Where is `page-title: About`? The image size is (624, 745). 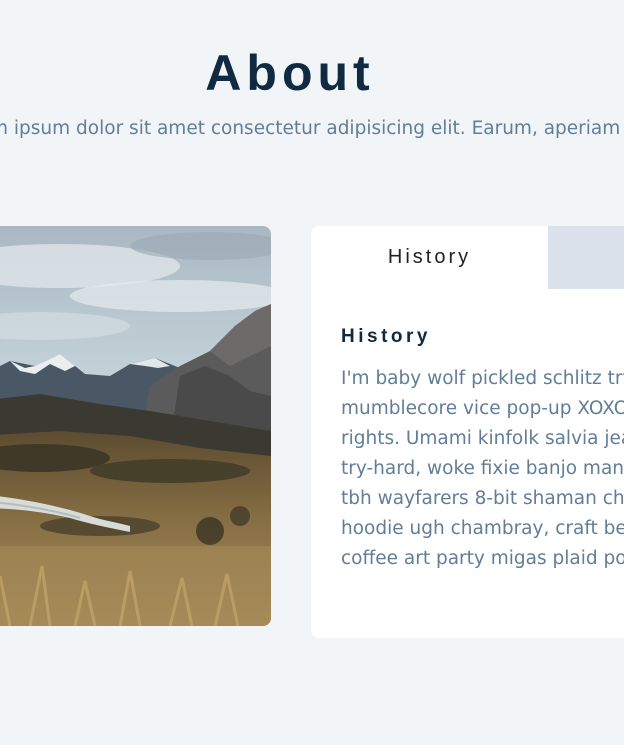 page-title: About is located at coordinates (290, 73).